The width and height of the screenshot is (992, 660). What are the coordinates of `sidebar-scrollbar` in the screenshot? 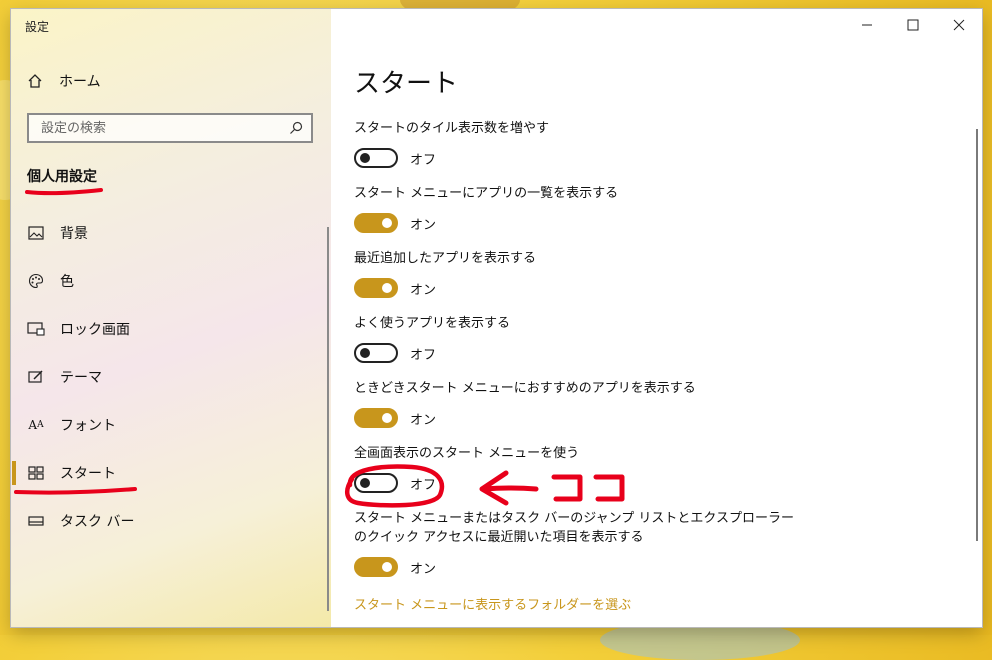 It's located at (328, 419).